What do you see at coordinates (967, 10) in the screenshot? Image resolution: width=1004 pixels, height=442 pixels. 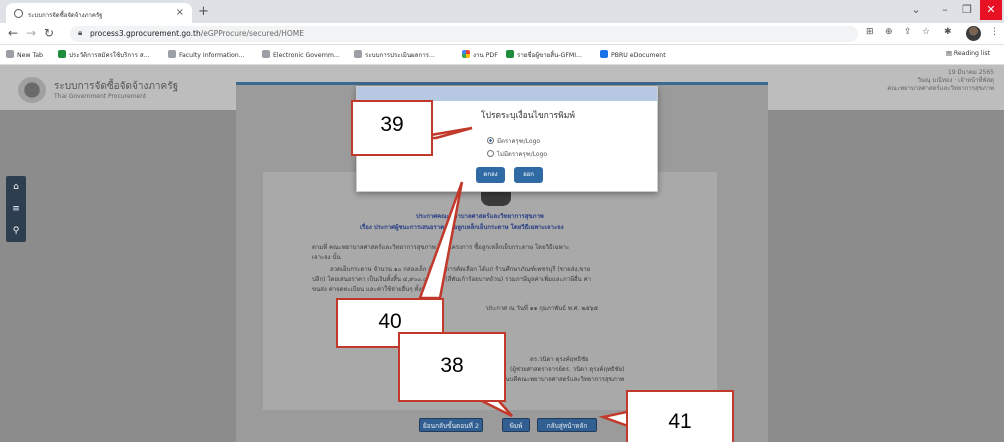 I see `maximize-button: ❐` at bounding box center [967, 10].